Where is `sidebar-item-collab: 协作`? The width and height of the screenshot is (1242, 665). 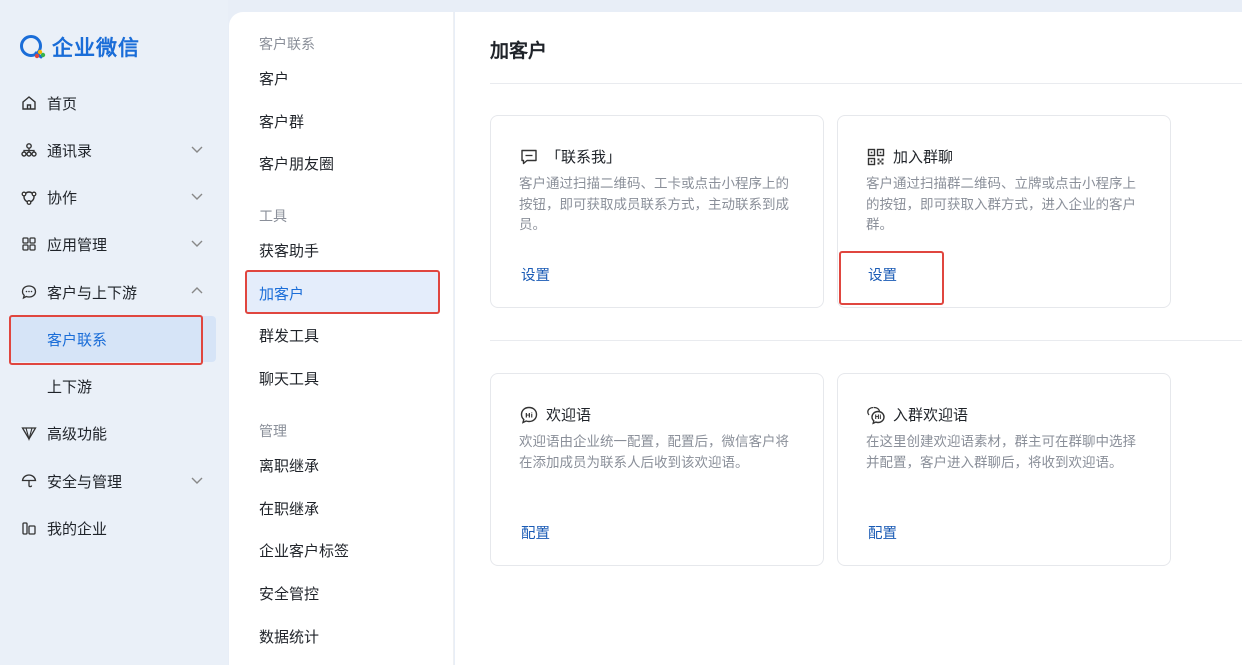 sidebar-item-collab: 协作 is located at coordinates (113, 197).